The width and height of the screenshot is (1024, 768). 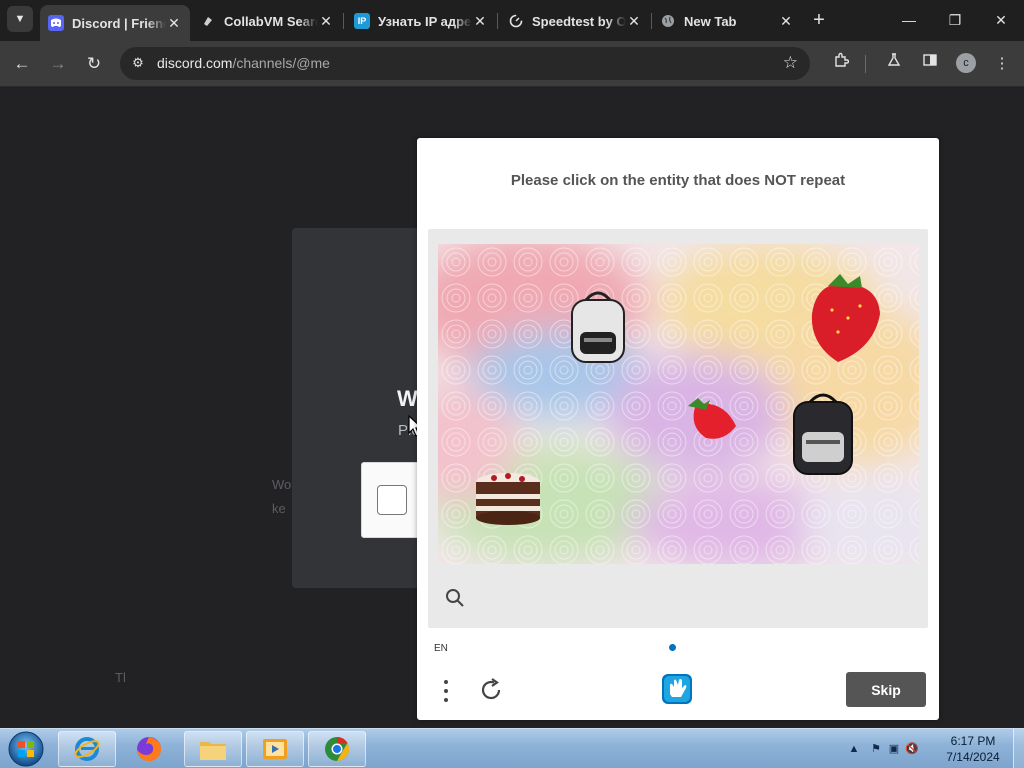 I want to click on speedtest-icon, so click(x=516, y=21).